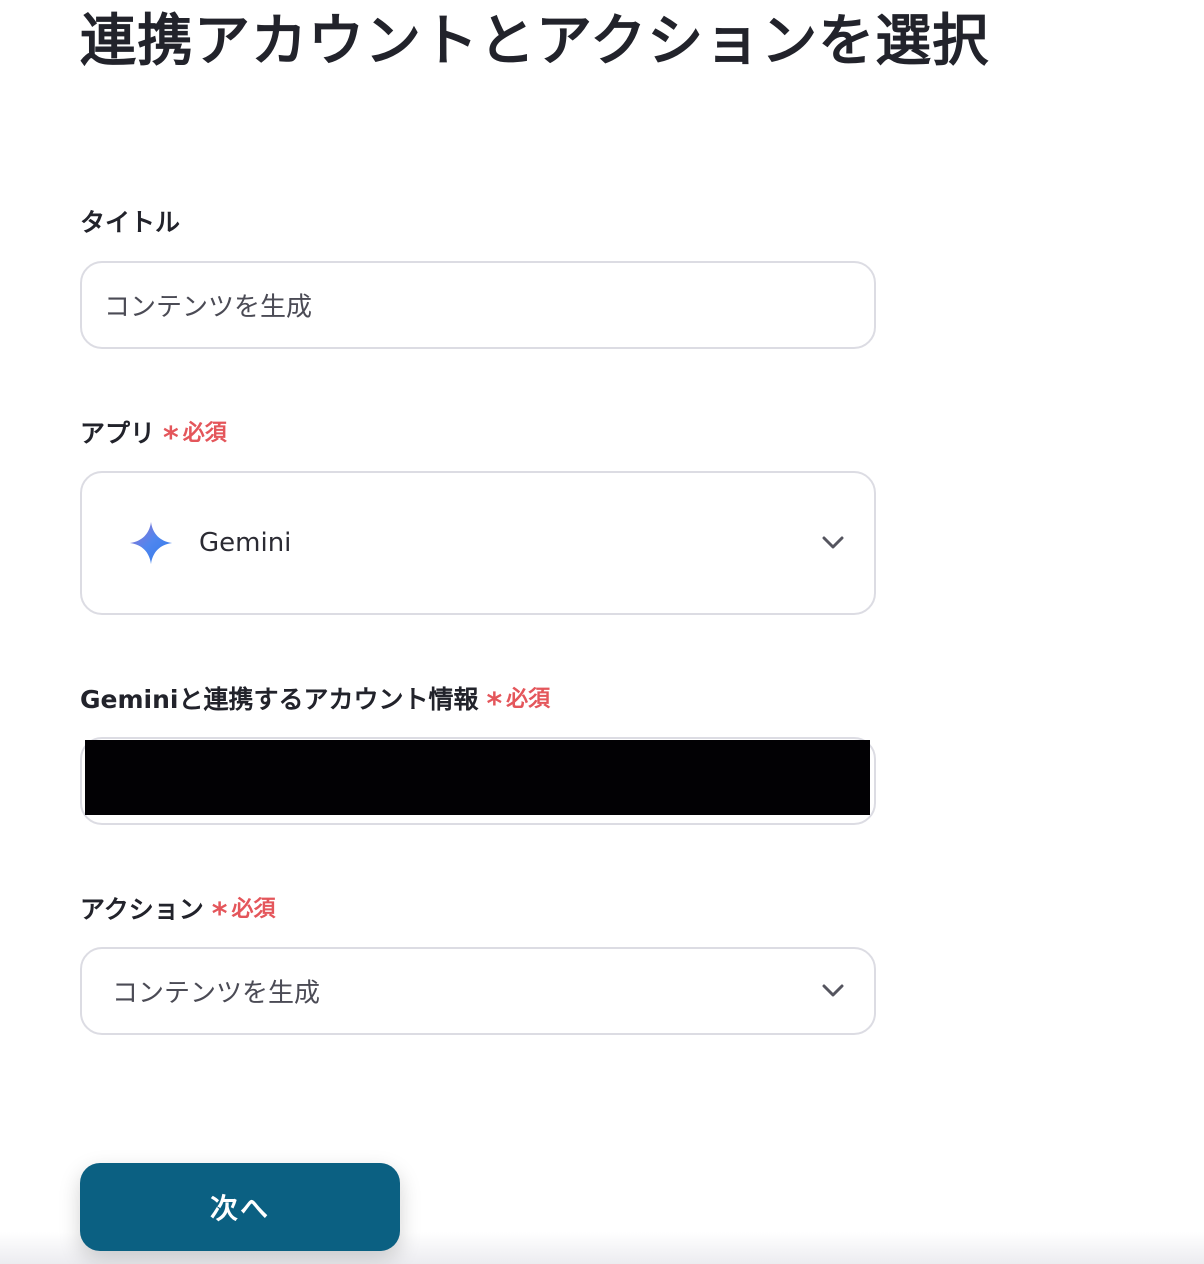 Image resolution: width=1204 pixels, height=1264 pixels. Describe the element at coordinates (151, 543) in the screenshot. I see `gemini-sparkle-icon` at that location.